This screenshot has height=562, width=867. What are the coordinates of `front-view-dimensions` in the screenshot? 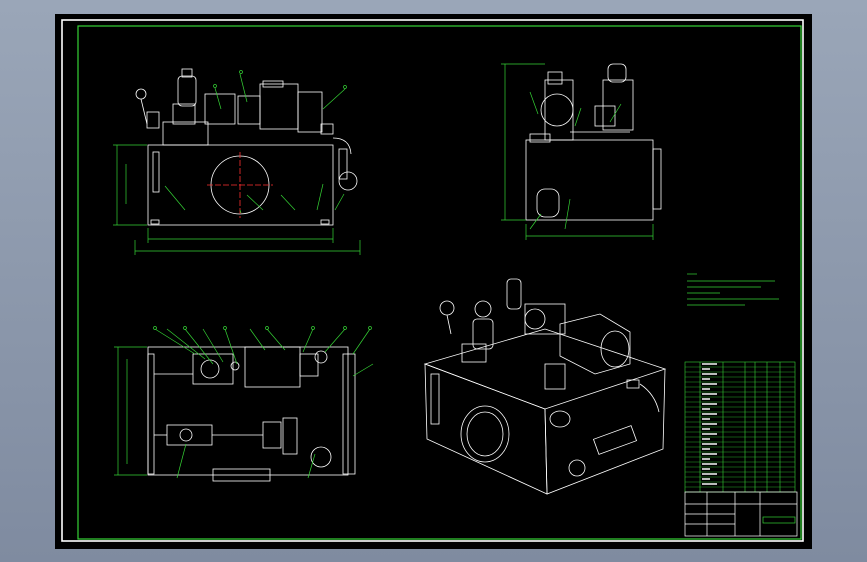 It's located at (237, 162).